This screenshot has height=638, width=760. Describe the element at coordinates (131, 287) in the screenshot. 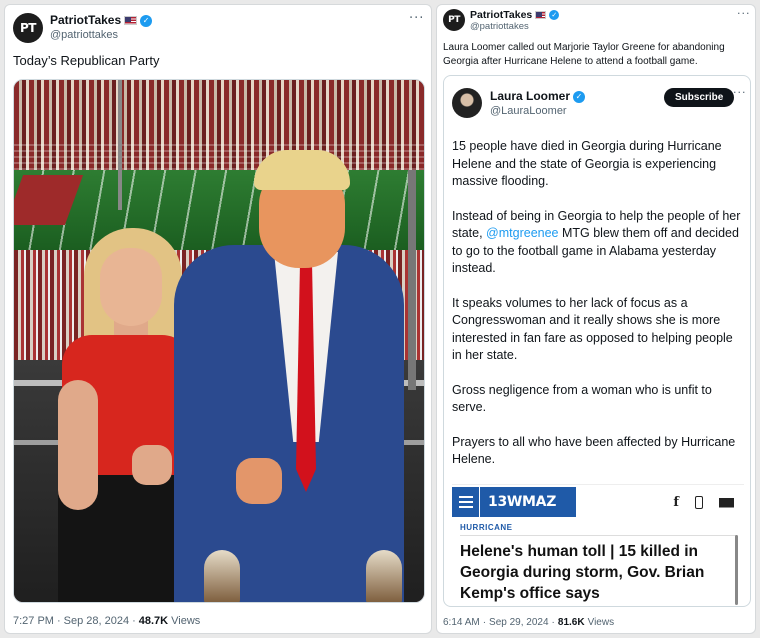

I see `woman-face` at that location.